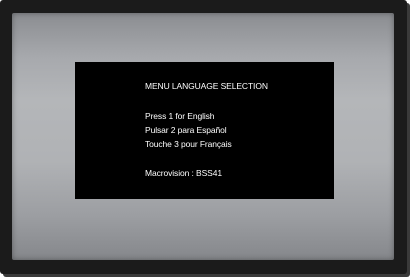  What do you see at coordinates (183, 173) in the screenshot?
I see `macrovision-code: Macrovision : BSS41` at bounding box center [183, 173].